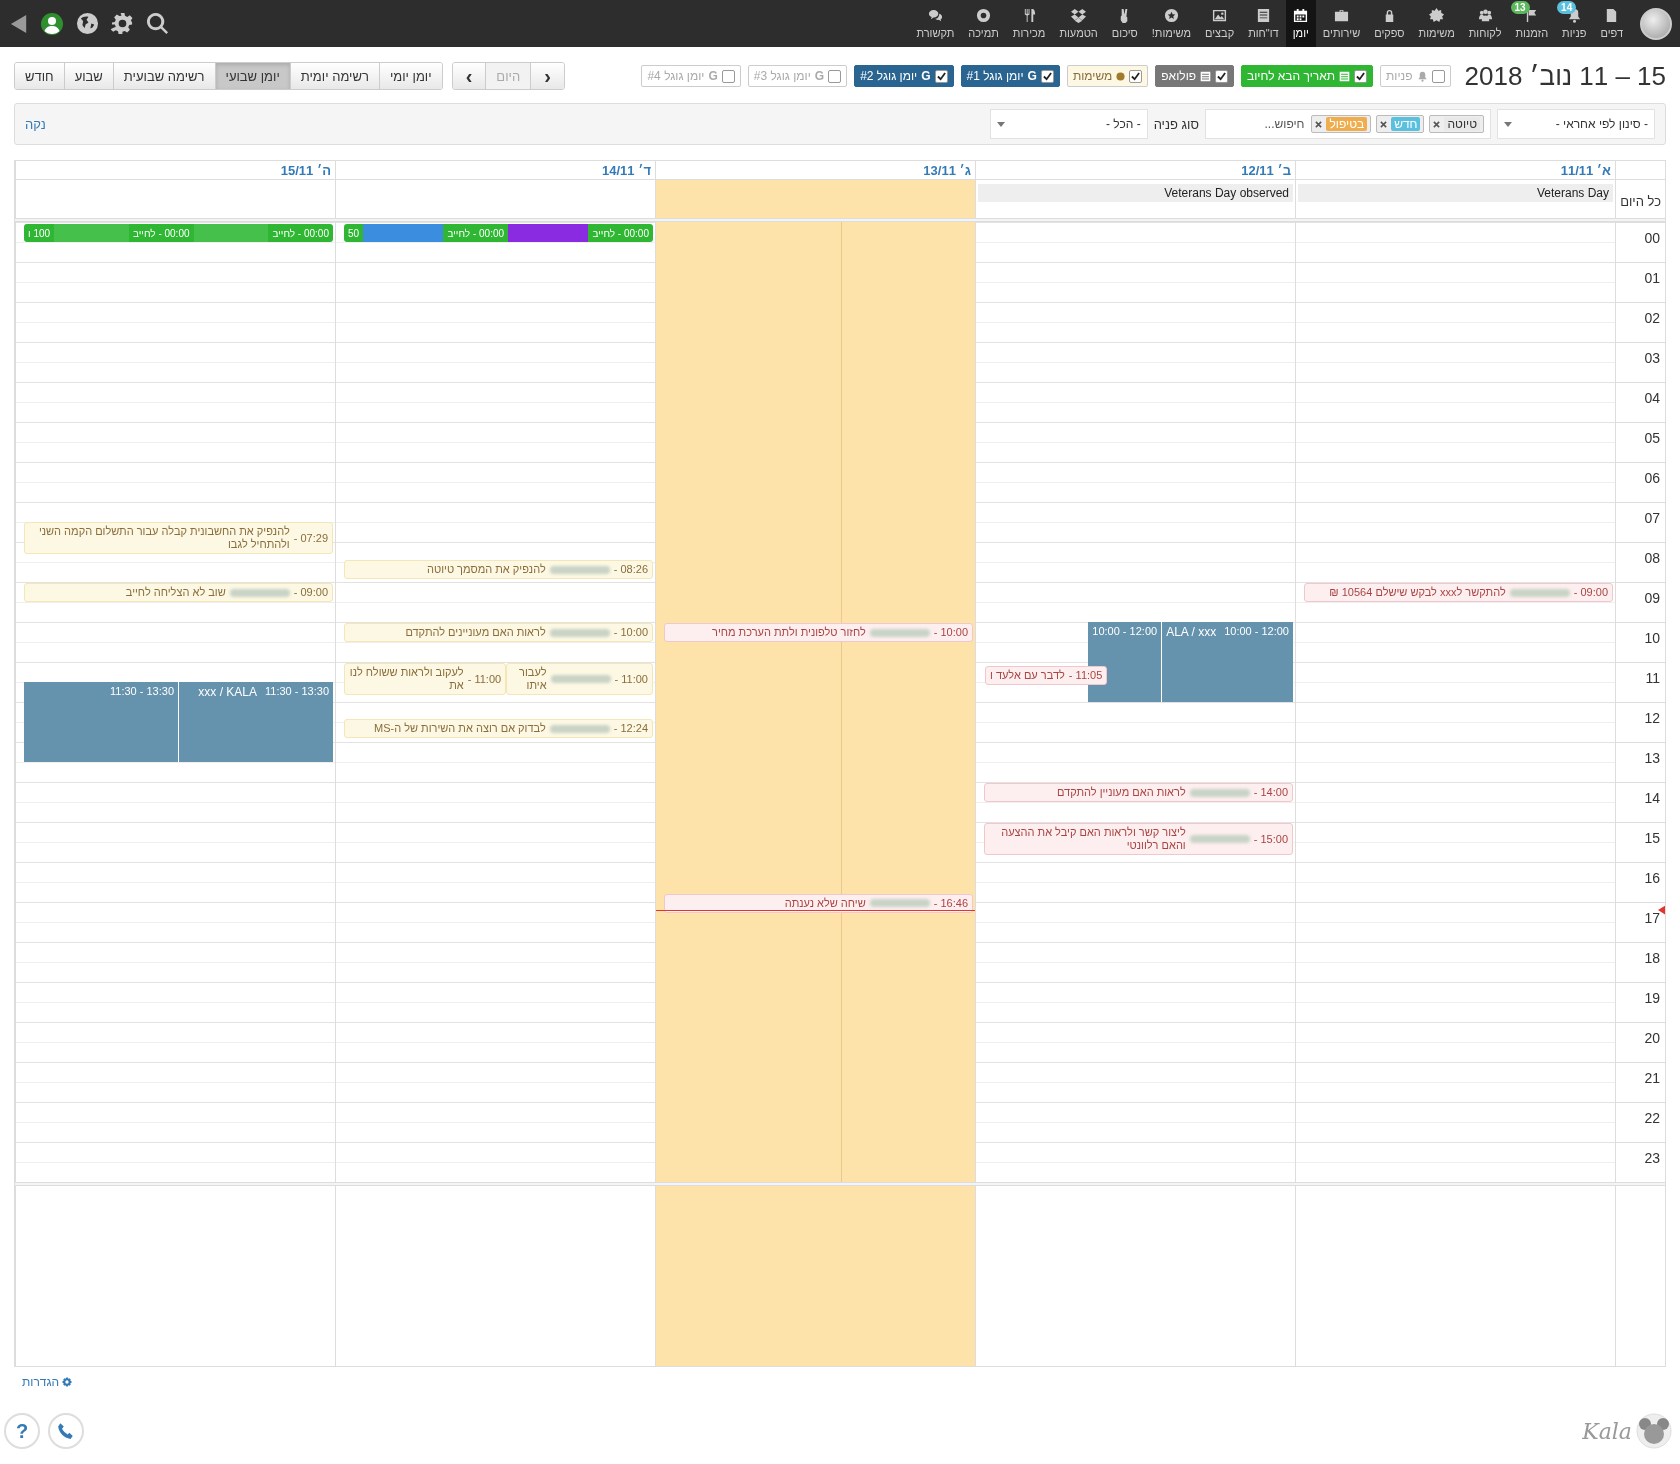  I want to click on count-badge: 13, so click(1520, 7).